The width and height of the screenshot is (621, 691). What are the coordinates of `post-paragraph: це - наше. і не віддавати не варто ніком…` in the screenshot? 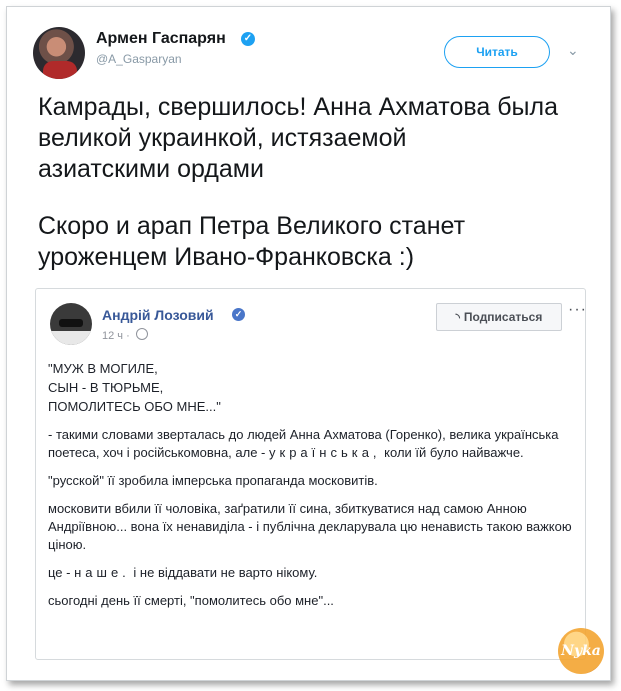 It's located at (312, 573).